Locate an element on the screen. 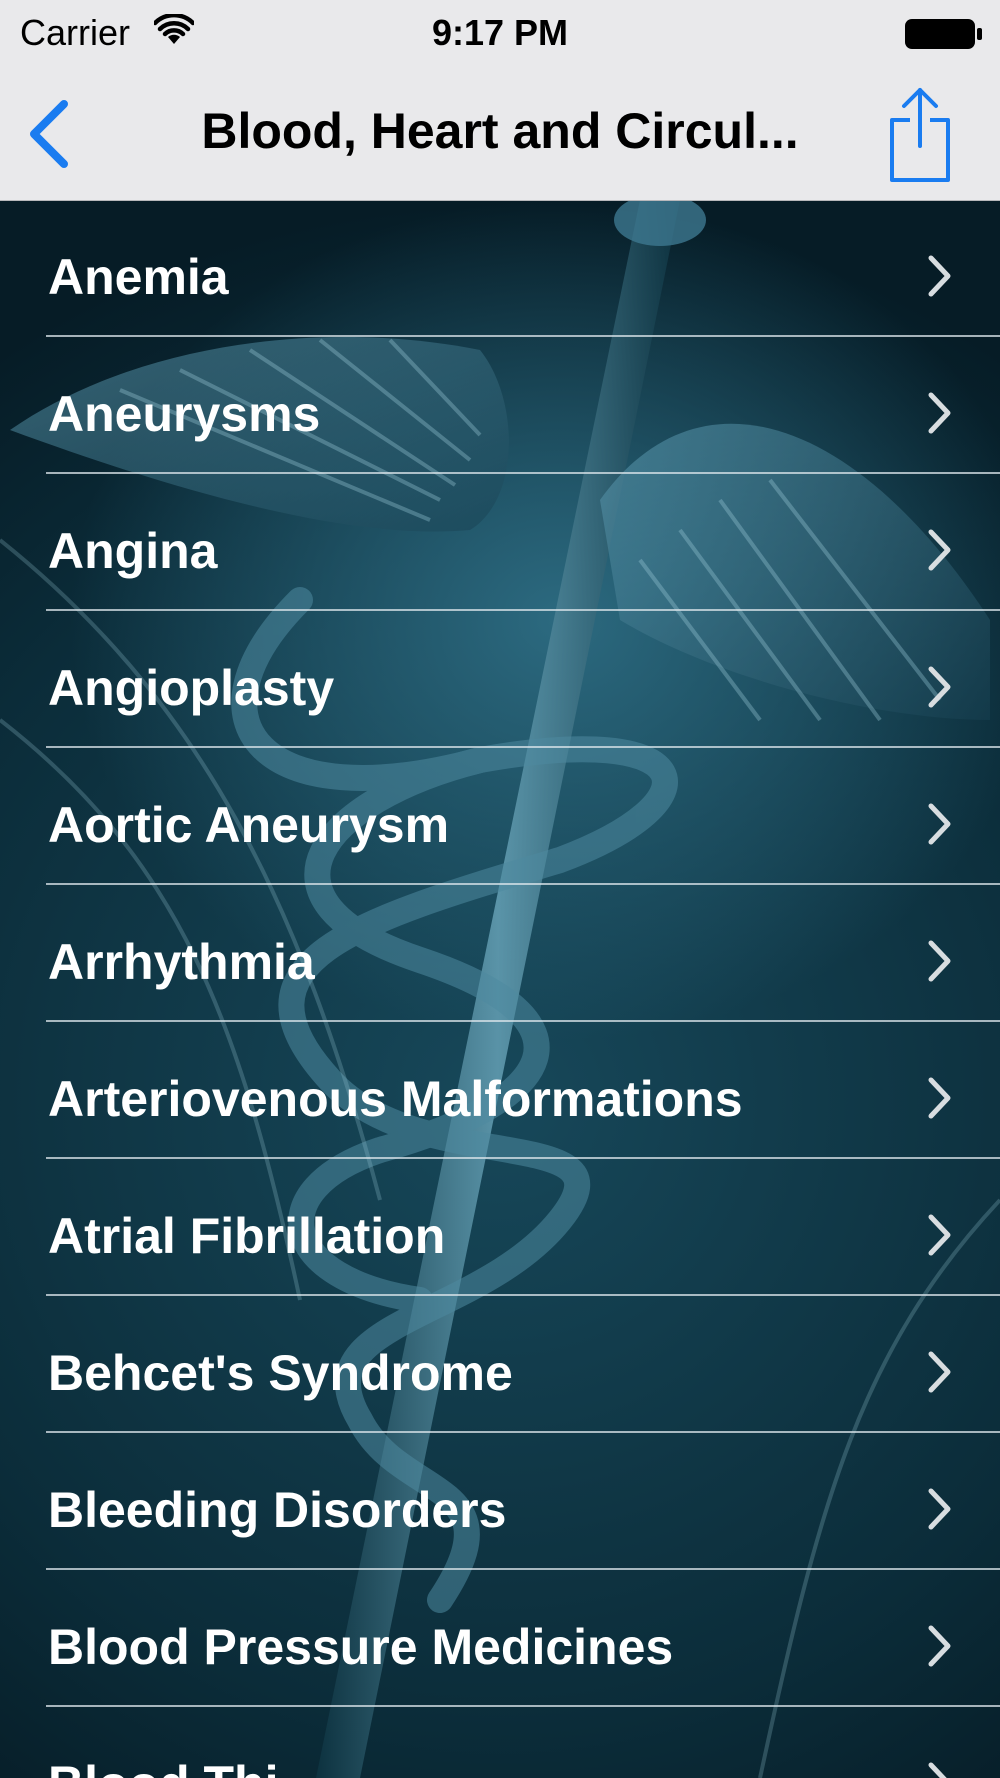 The image size is (1000, 1778). back-button is located at coordinates (48, 134).